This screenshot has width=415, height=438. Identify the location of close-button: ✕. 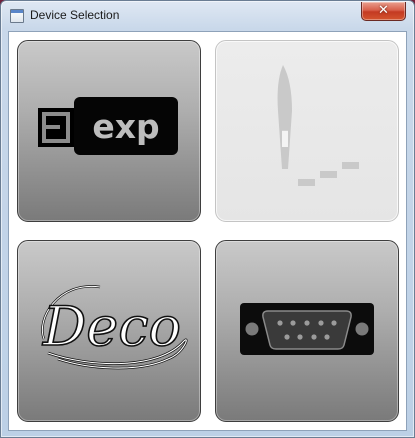
(383, 11).